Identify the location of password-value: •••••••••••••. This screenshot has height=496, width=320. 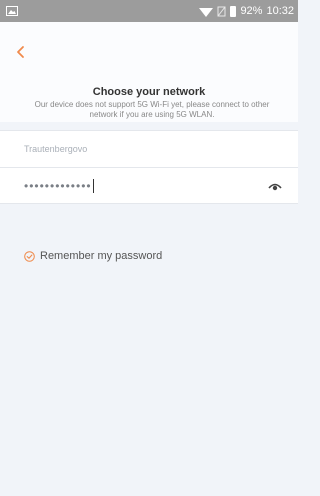
(59, 186).